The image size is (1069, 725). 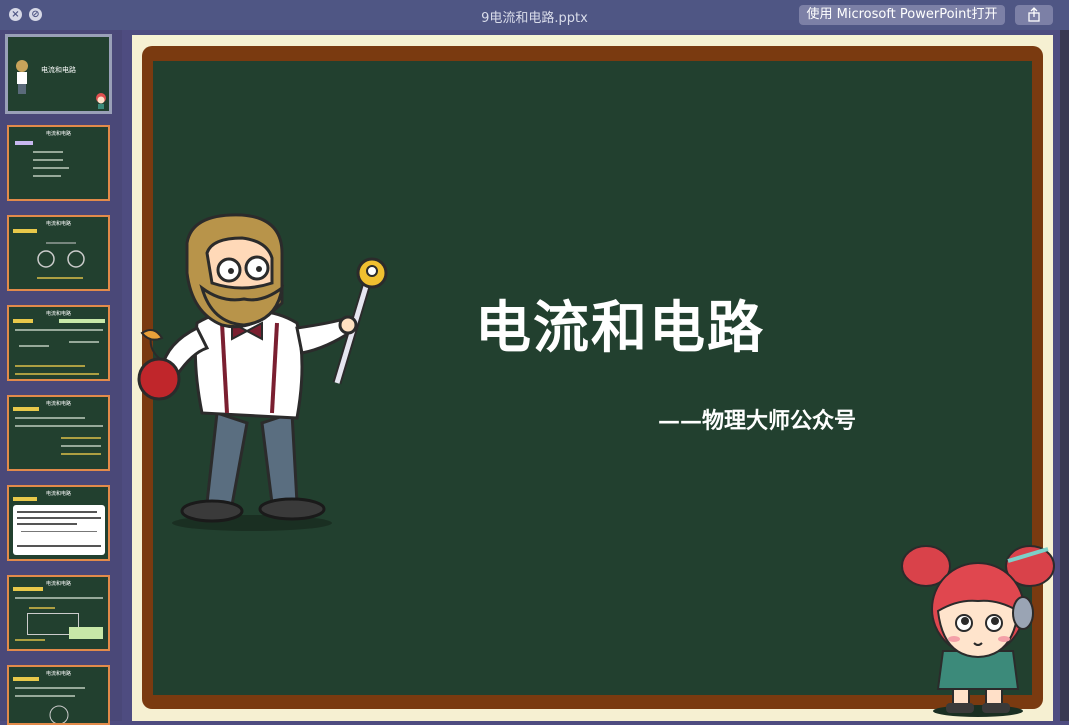 What do you see at coordinates (59, 530) in the screenshot?
I see `question-box-thumb` at bounding box center [59, 530].